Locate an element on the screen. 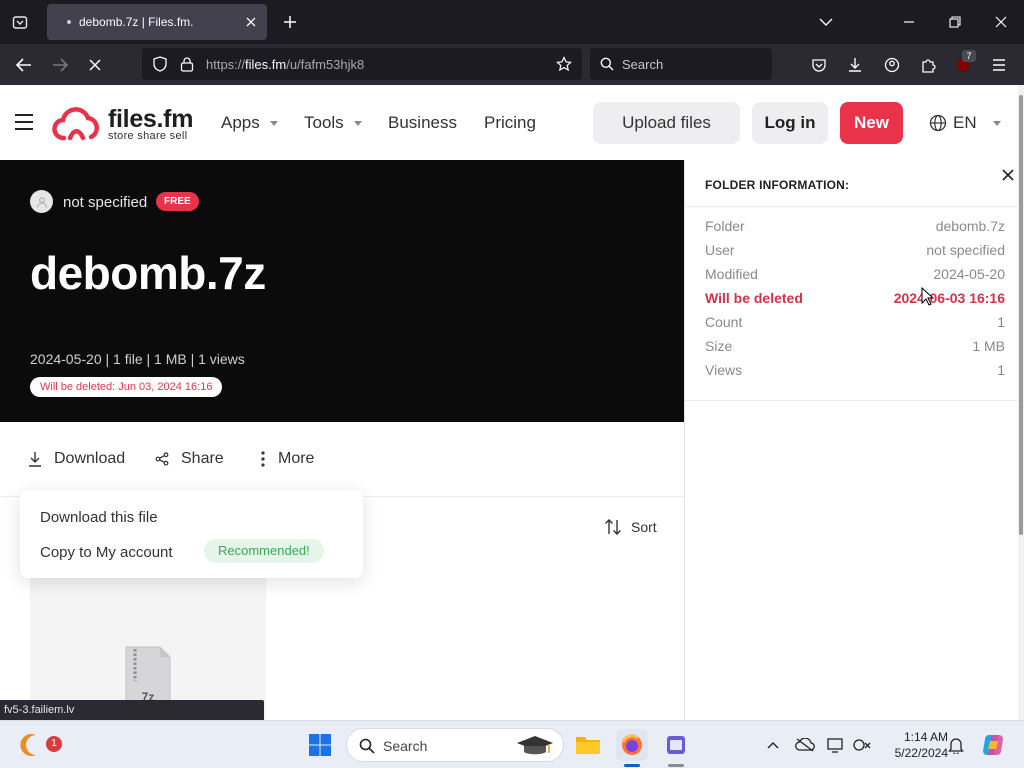  folder-icon is located at coordinates (588, 745).